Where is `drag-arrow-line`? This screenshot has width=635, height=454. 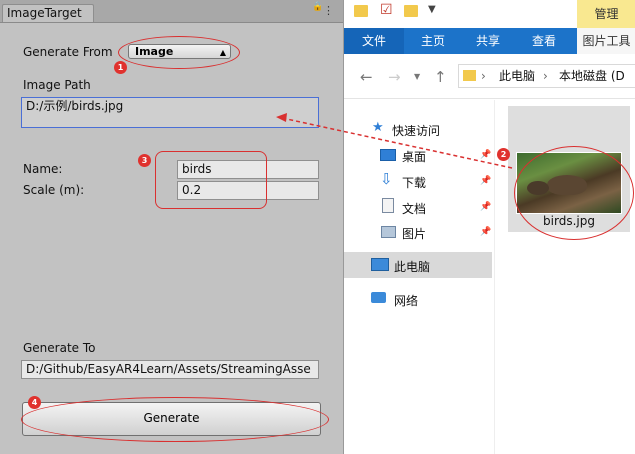
drag-arrow-line is located at coordinates (397, 143).